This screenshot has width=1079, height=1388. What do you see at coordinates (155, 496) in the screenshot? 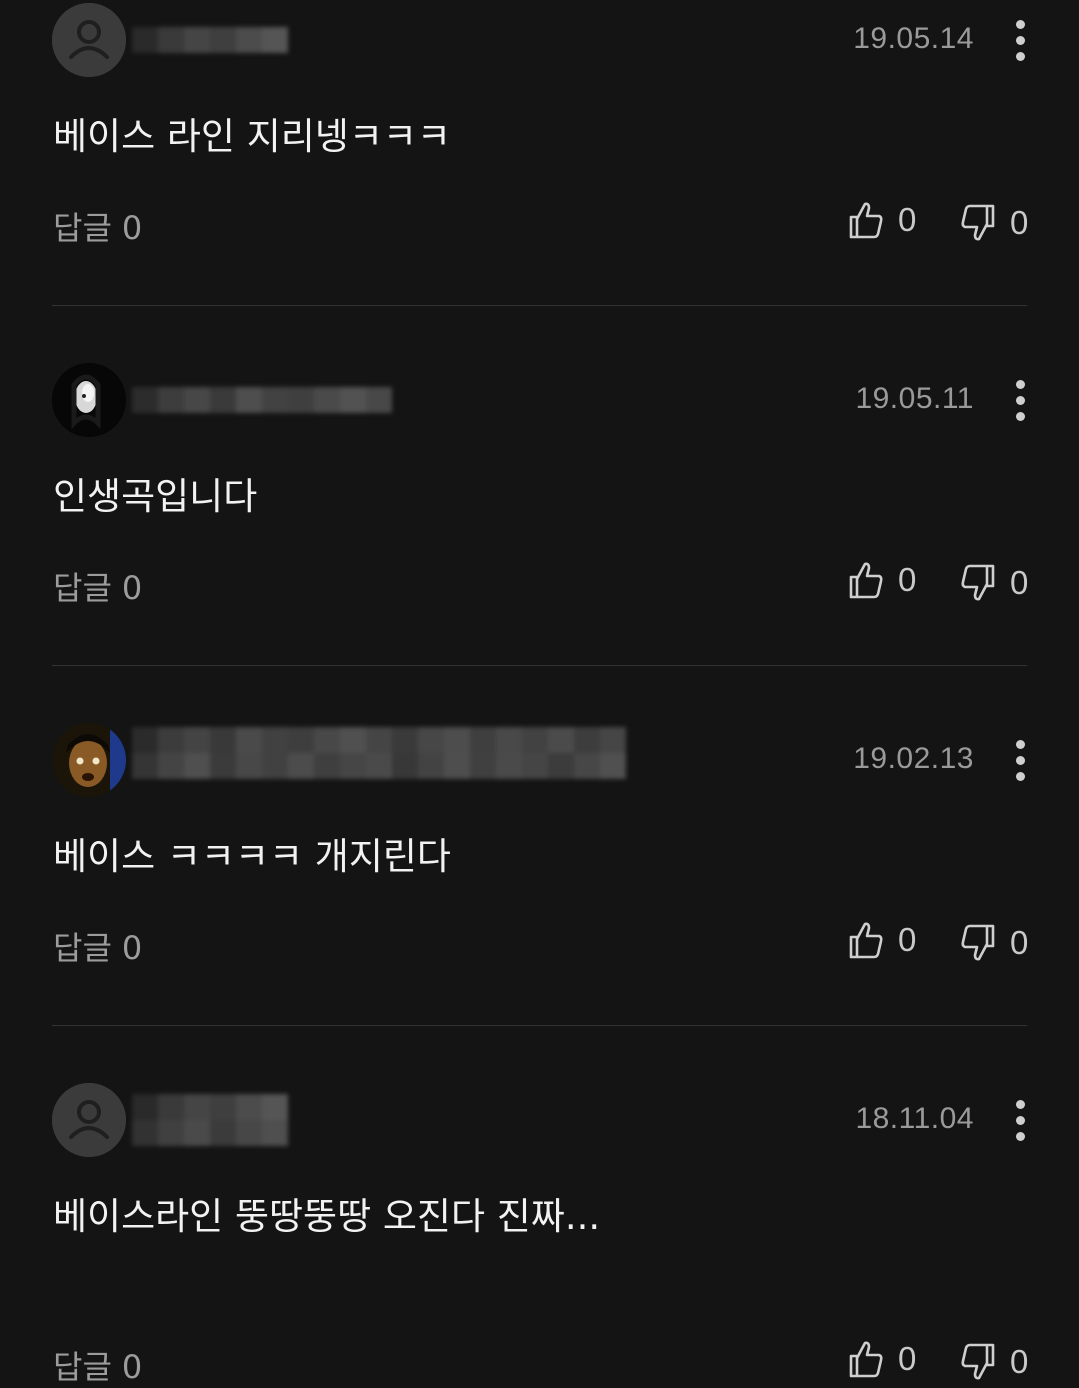
I see `comment-text: 인생곡입니다` at bounding box center [155, 496].